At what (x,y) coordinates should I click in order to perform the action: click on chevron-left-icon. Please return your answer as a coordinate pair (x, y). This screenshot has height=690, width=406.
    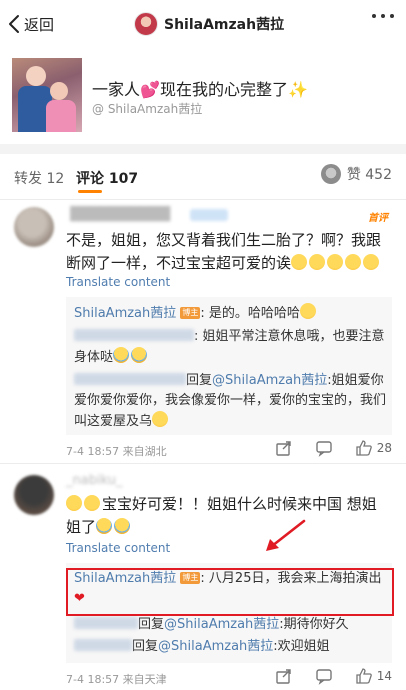
    Looking at the image, I should click on (14, 24).